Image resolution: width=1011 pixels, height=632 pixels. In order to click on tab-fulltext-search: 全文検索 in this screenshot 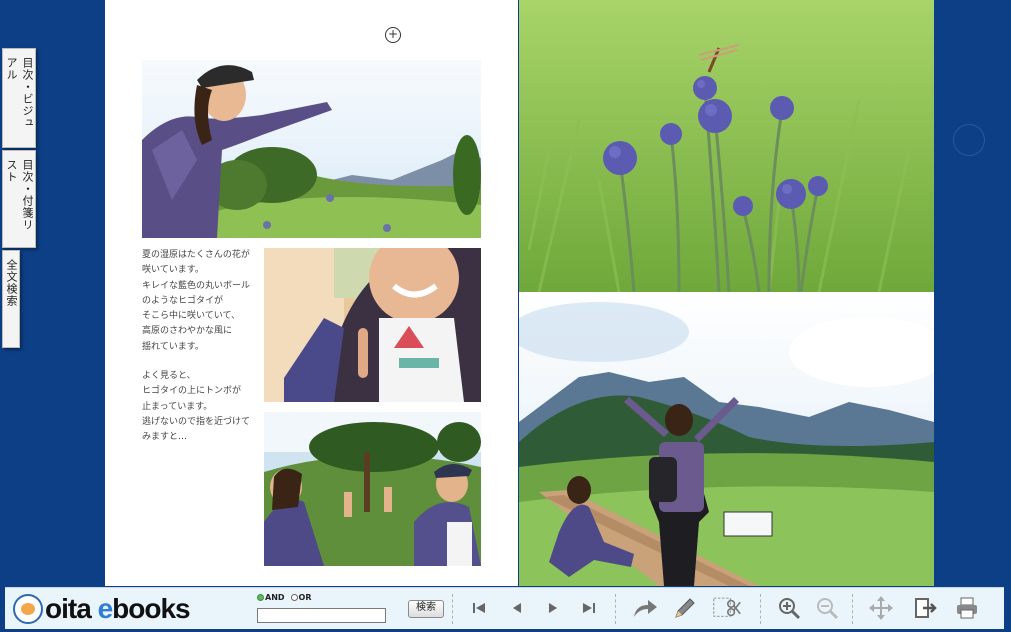, I will do `click(11, 299)`.